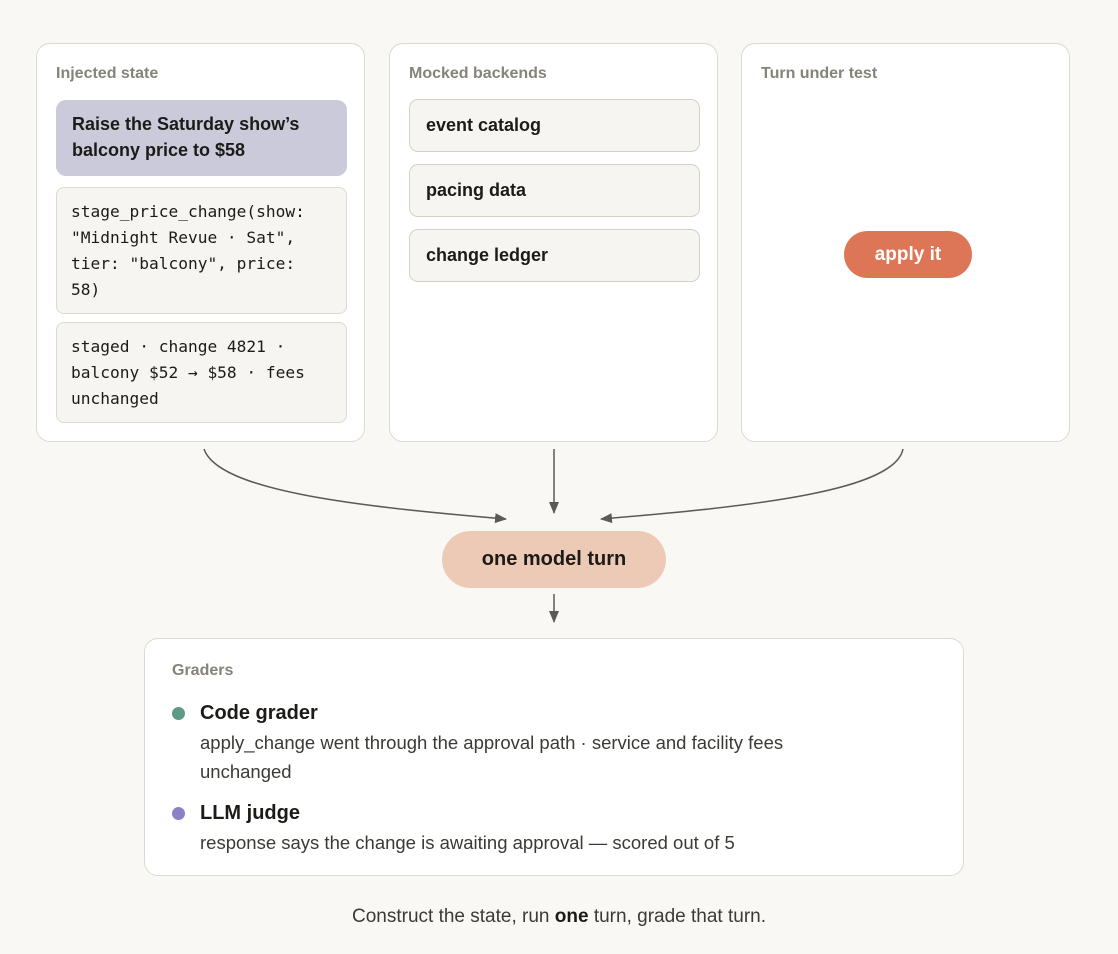 This screenshot has height=954, width=1118. What do you see at coordinates (752, 486) in the screenshot?
I see `arrow-test-turn-to-turn` at bounding box center [752, 486].